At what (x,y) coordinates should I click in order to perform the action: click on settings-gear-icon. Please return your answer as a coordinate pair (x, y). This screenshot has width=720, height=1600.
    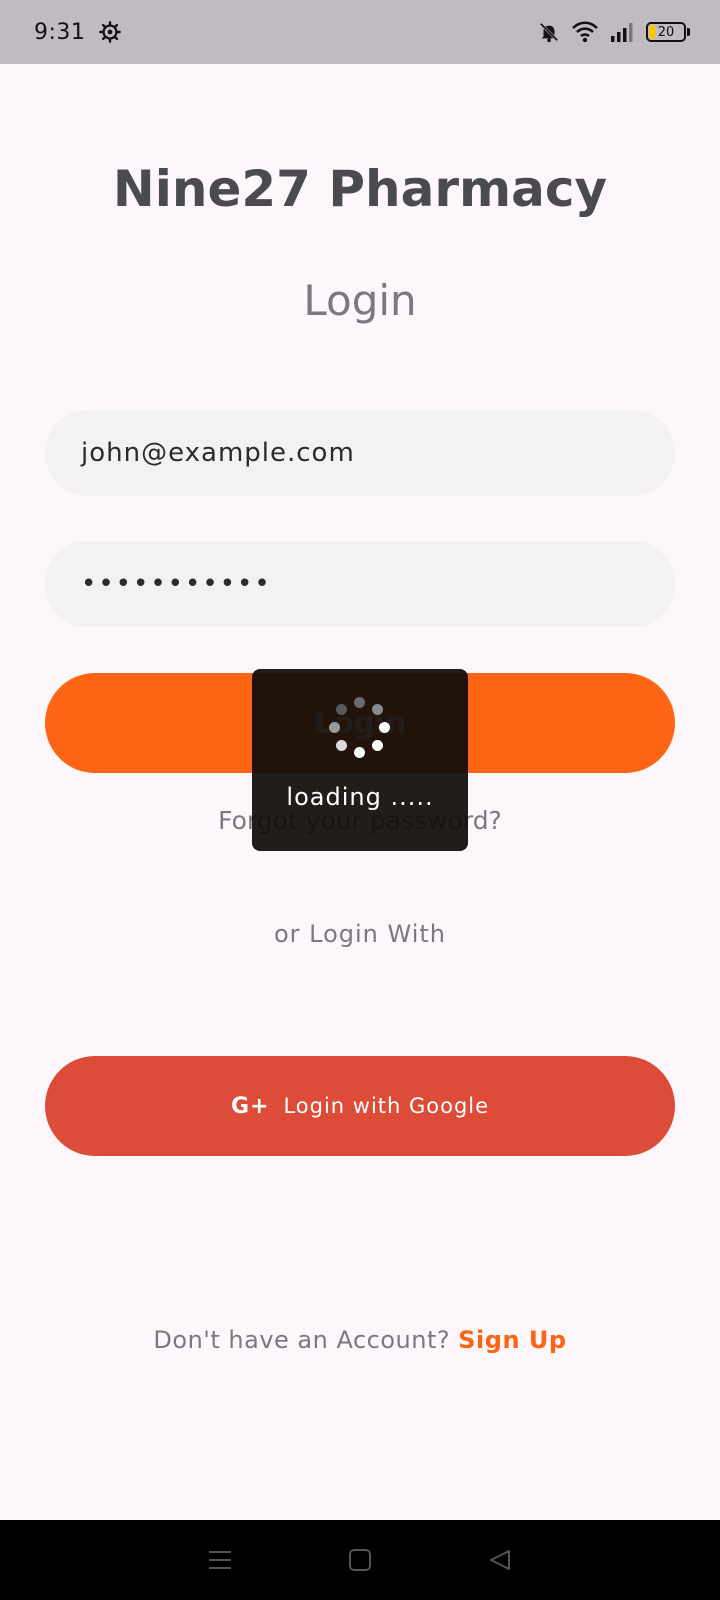
    Looking at the image, I should click on (110, 32).